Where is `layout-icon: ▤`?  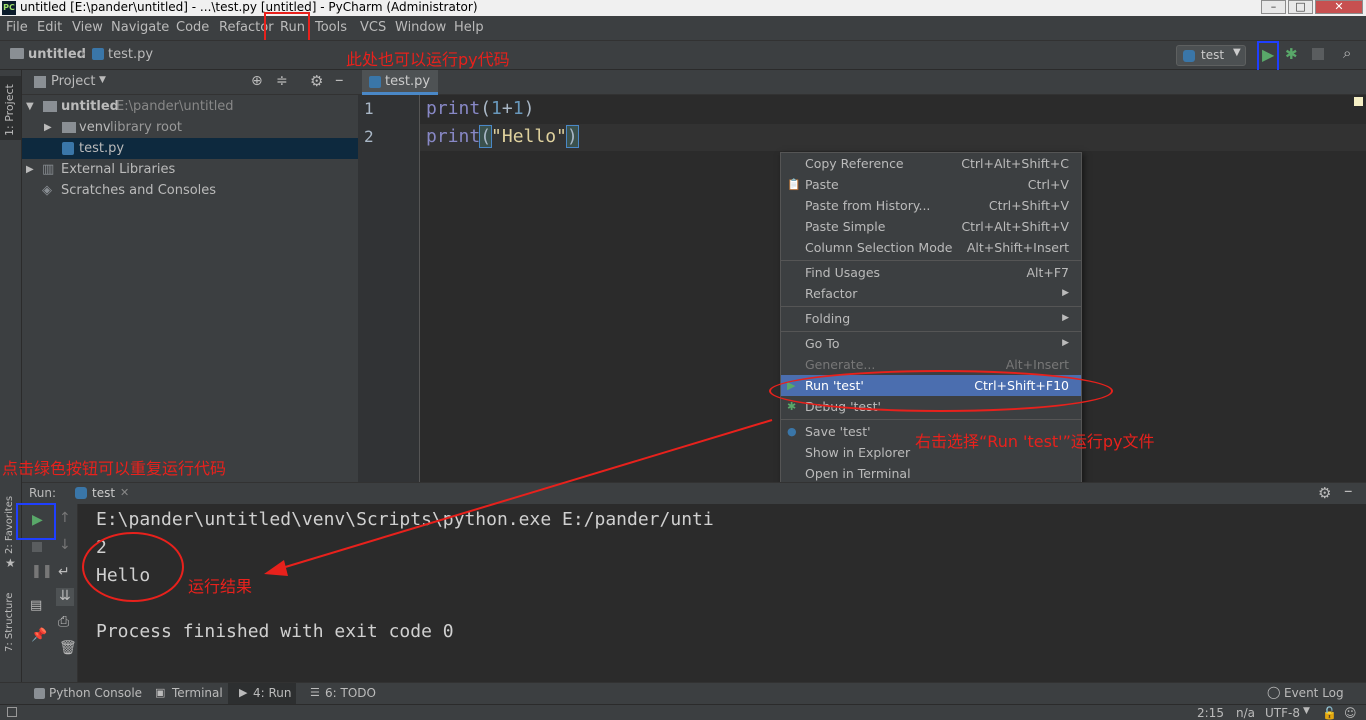
layout-icon: ▤ is located at coordinates (36, 605).